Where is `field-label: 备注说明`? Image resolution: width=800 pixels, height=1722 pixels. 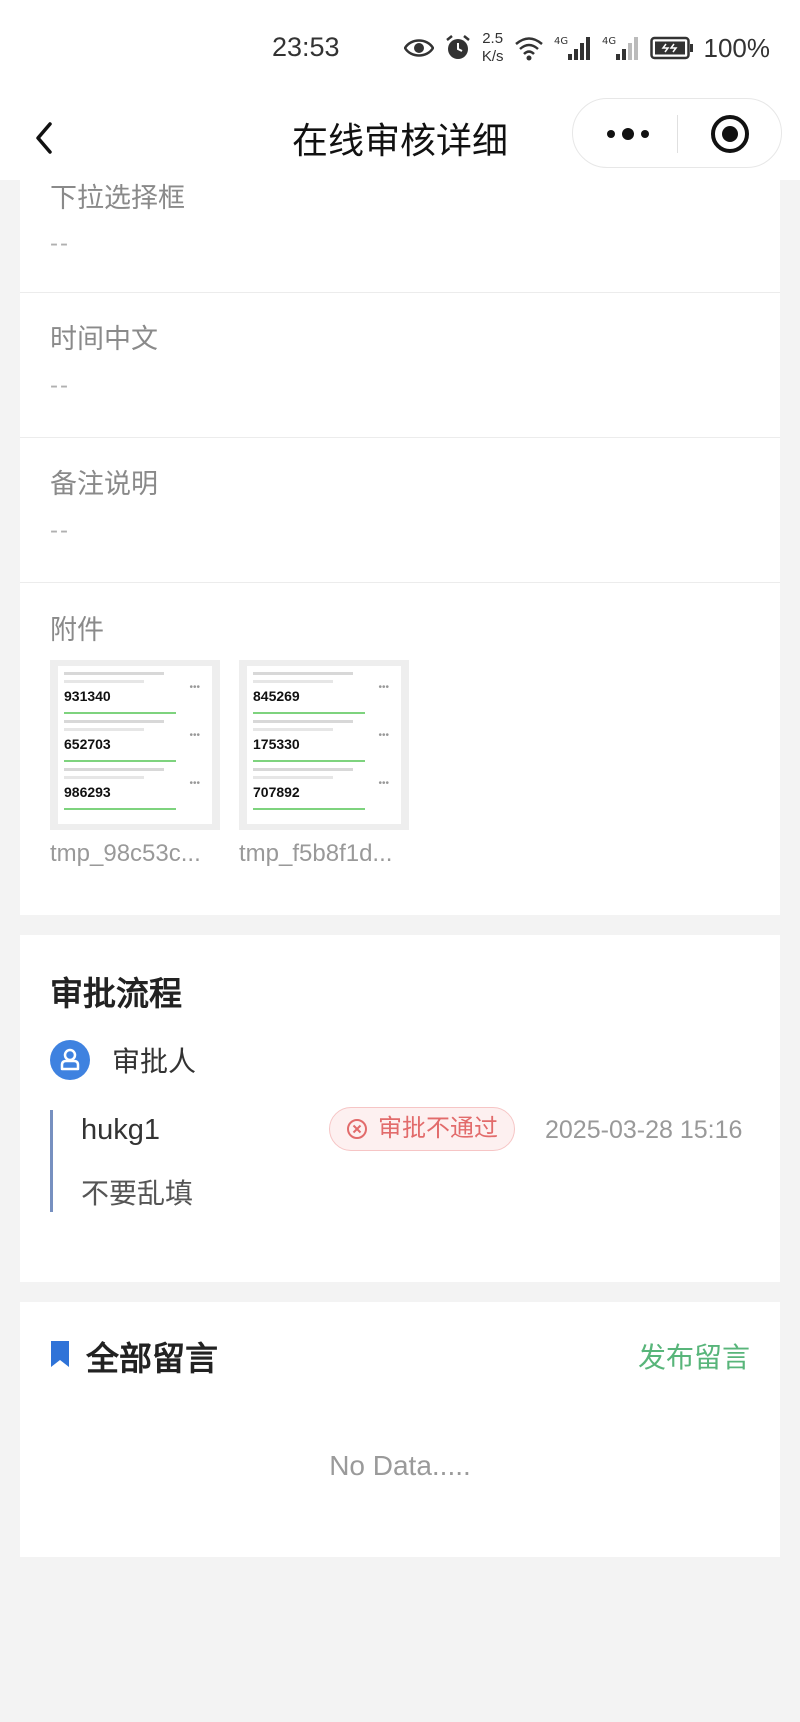
field-label: 备注说明 is located at coordinates (104, 484).